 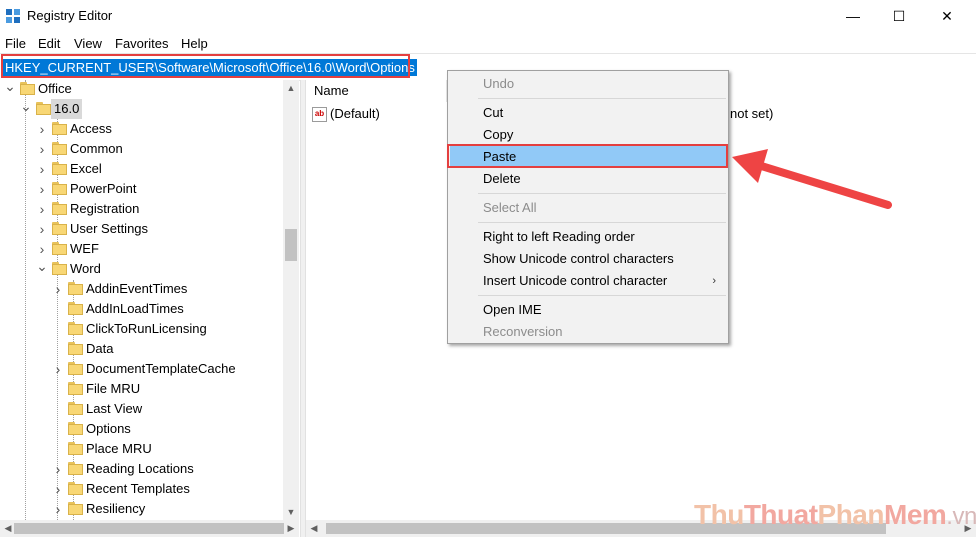 I want to click on tree-item-place-mru: Place MRU, so click(x=141, y=449).